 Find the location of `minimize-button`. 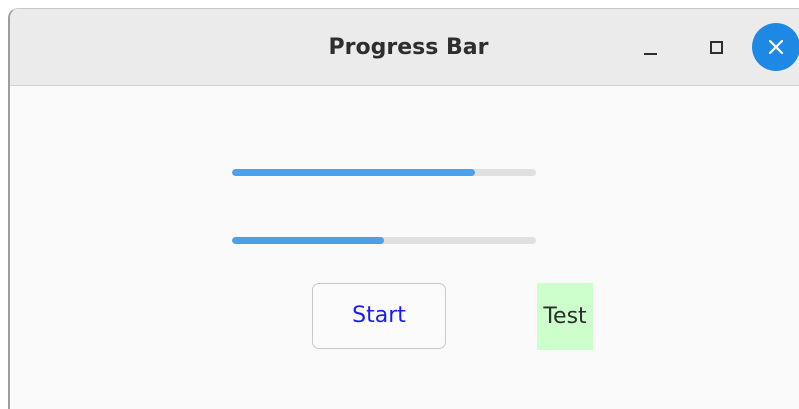

minimize-button is located at coordinates (651, 48).